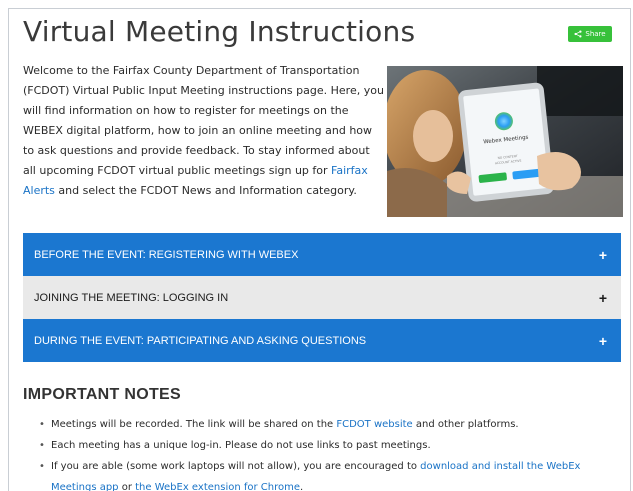  I want to click on accordion-before-event-label: BEFORE THE EVENT: REGISTERING WITH WEBEX, so click(166, 254).